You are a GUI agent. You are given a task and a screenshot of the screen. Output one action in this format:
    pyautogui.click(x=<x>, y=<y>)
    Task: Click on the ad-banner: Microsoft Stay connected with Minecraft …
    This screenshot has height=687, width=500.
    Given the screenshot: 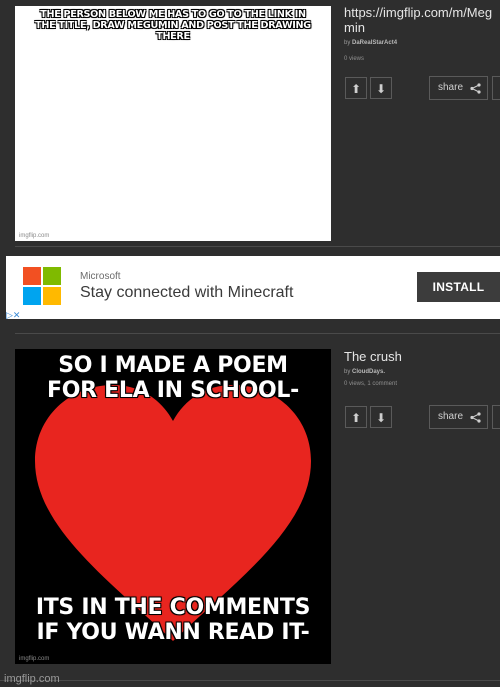 What is the action you would take?
    pyautogui.click(x=253, y=287)
    